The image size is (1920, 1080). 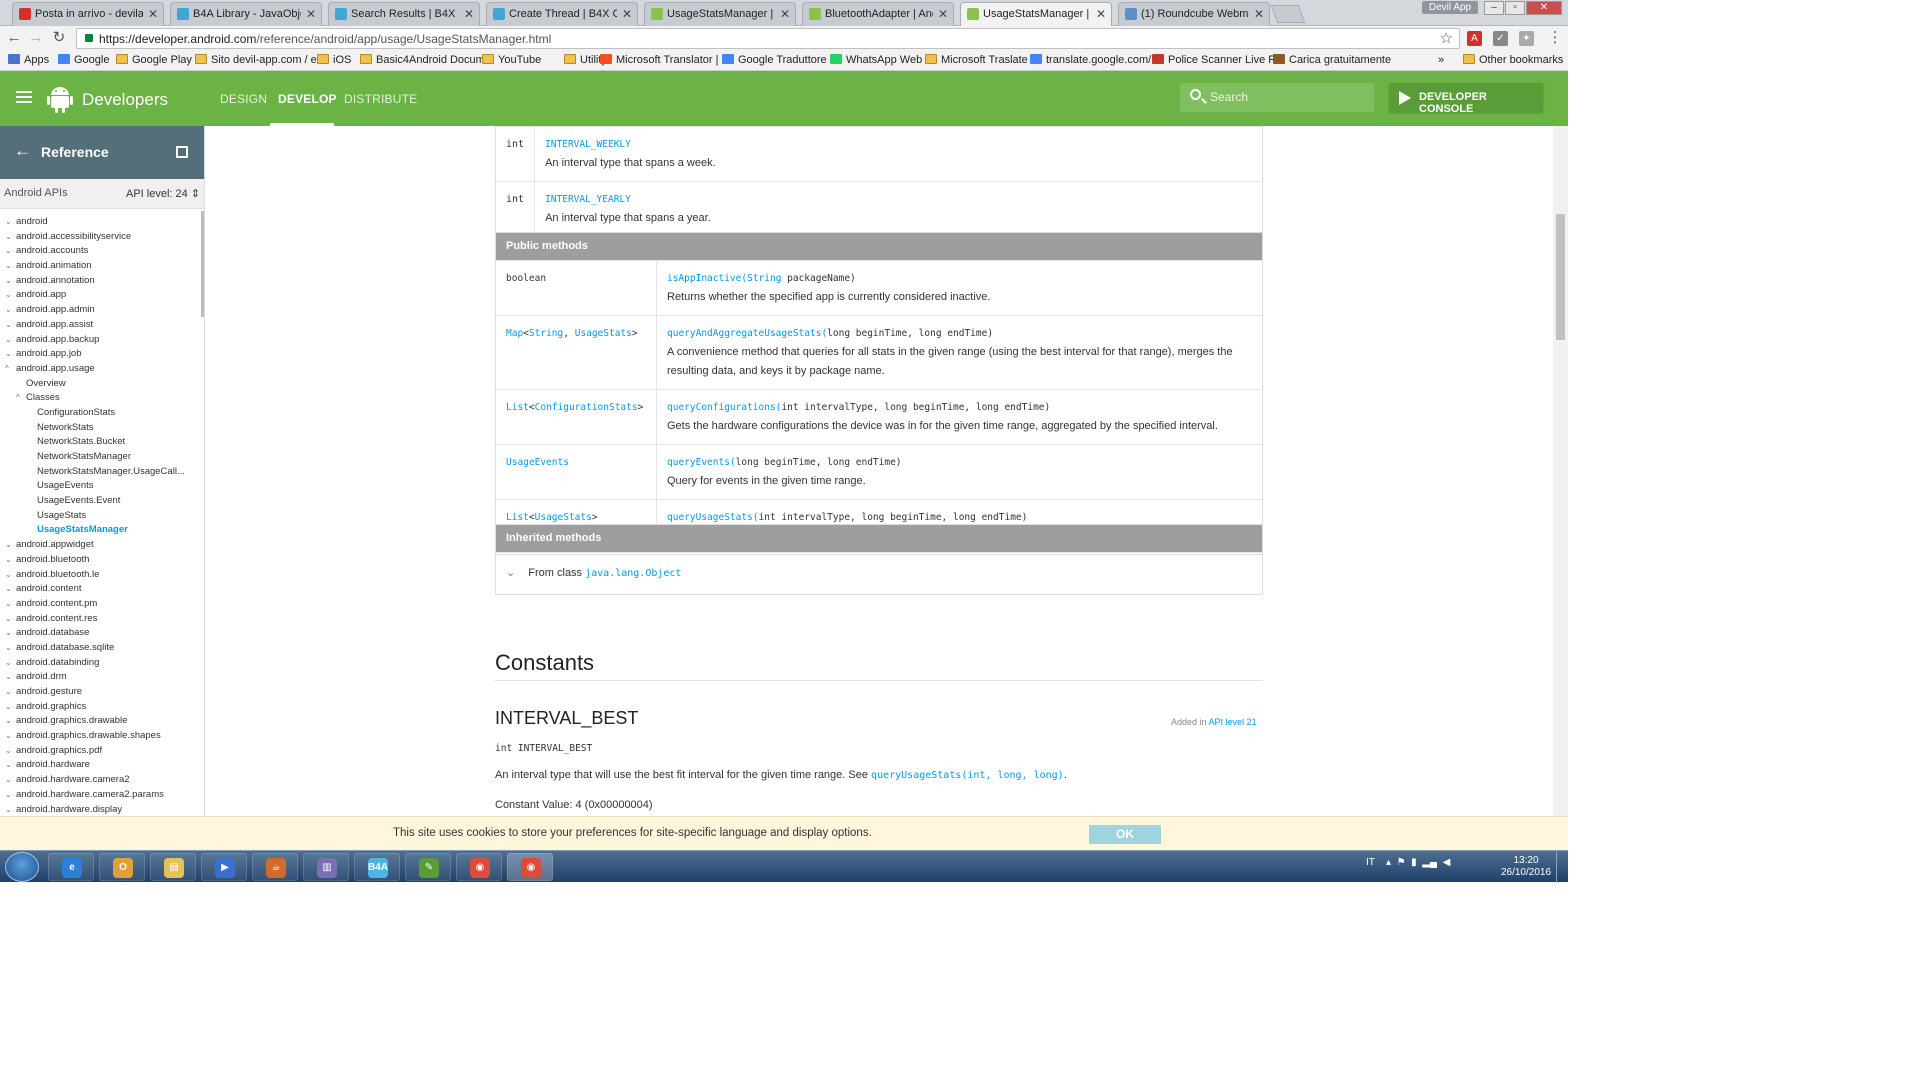 I want to click on method-link: isAppInactive, so click(x=704, y=278).